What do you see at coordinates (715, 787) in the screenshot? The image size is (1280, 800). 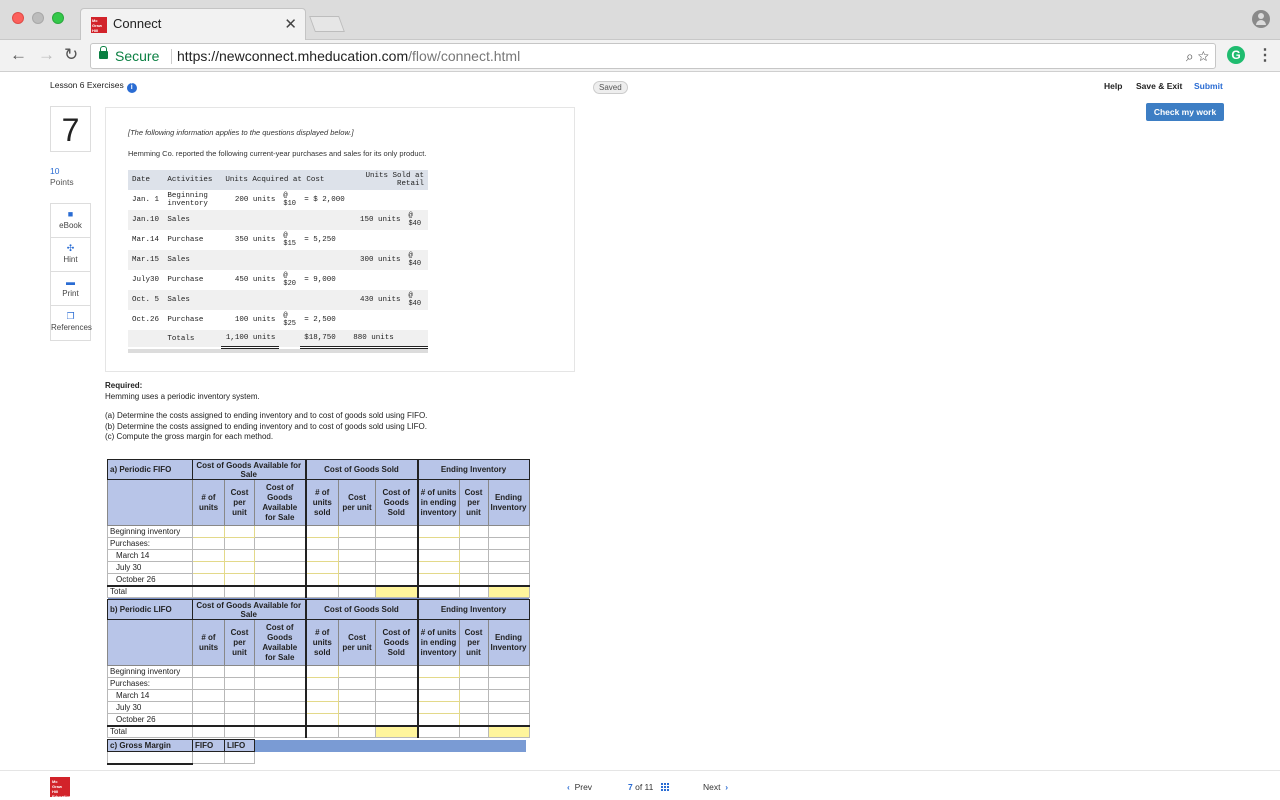 I see `next-button: Next ›` at bounding box center [715, 787].